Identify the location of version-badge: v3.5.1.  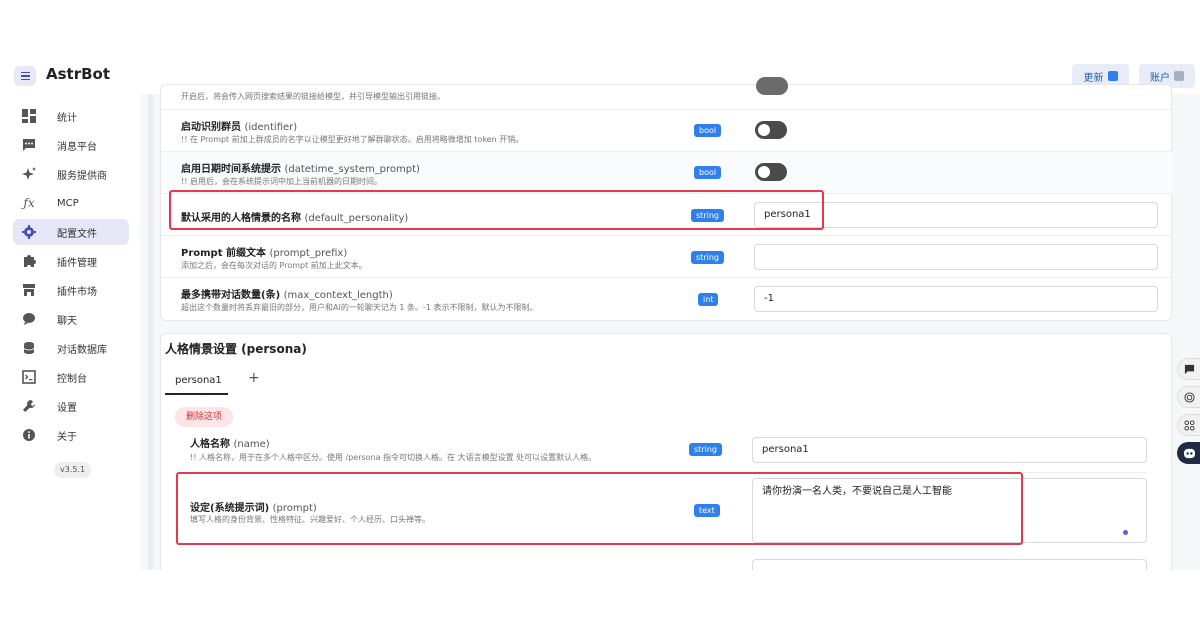
(73, 470).